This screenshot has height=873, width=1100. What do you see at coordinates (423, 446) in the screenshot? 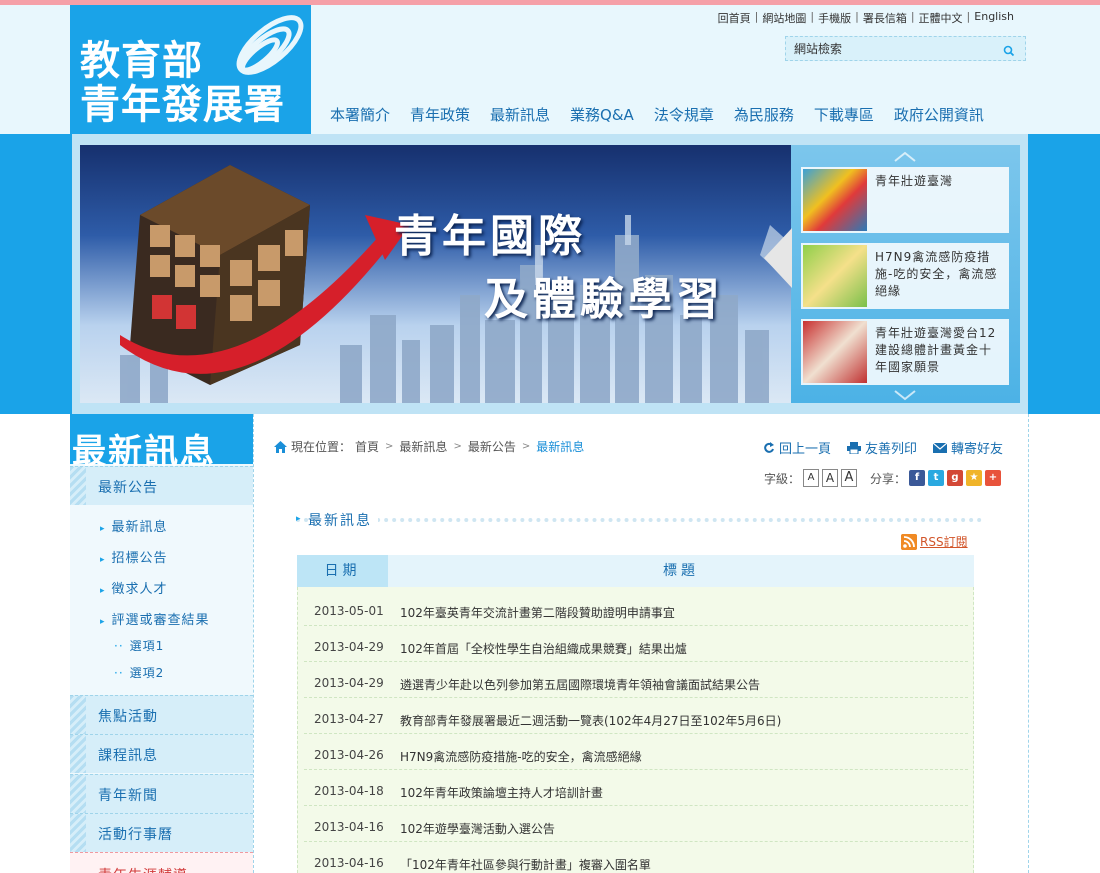
I see `breadcrumb-item: 最新訊息` at bounding box center [423, 446].